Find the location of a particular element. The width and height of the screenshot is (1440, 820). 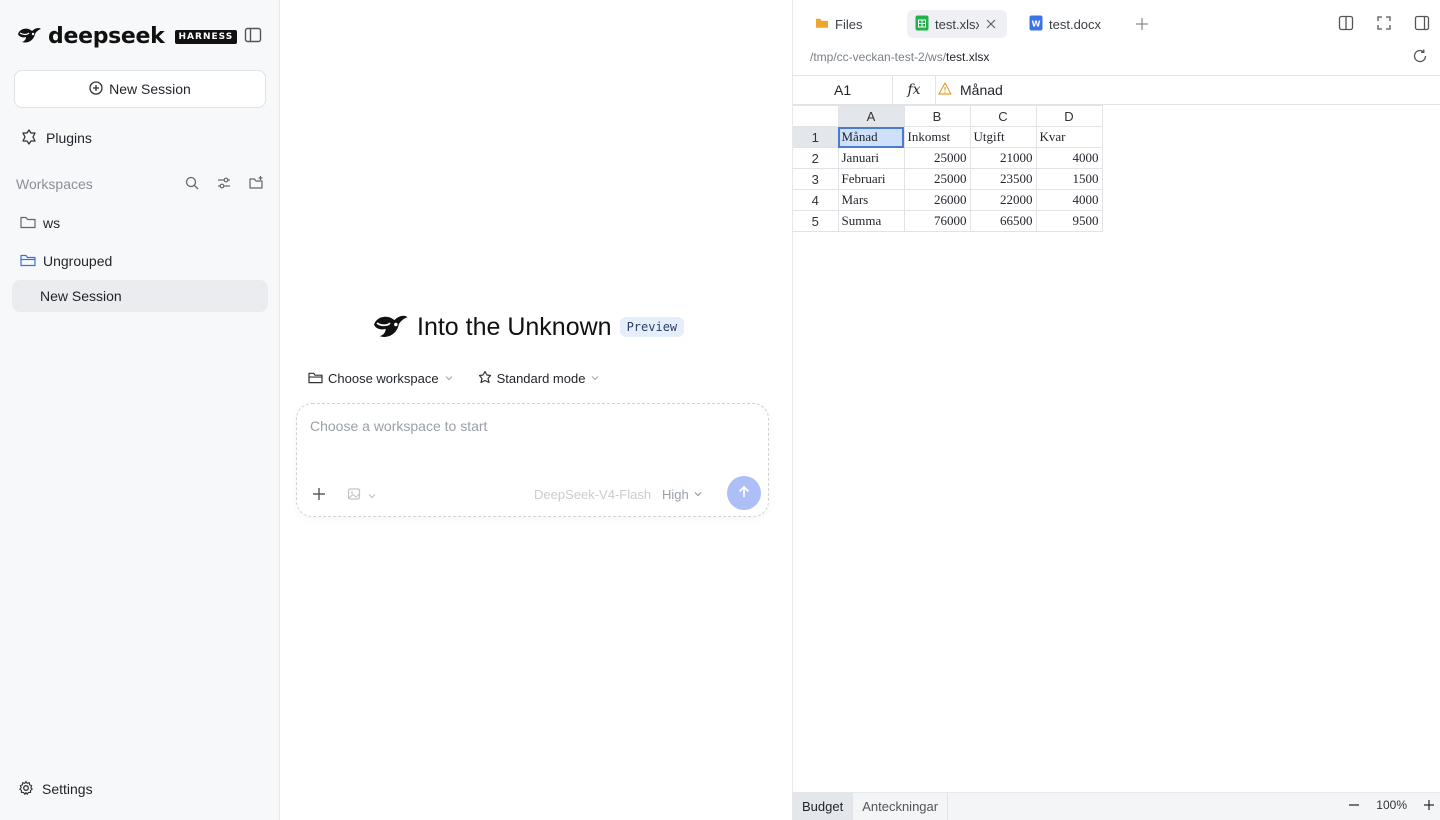

formula-bar: A1 fx Månad is located at coordinates (1116, 90).